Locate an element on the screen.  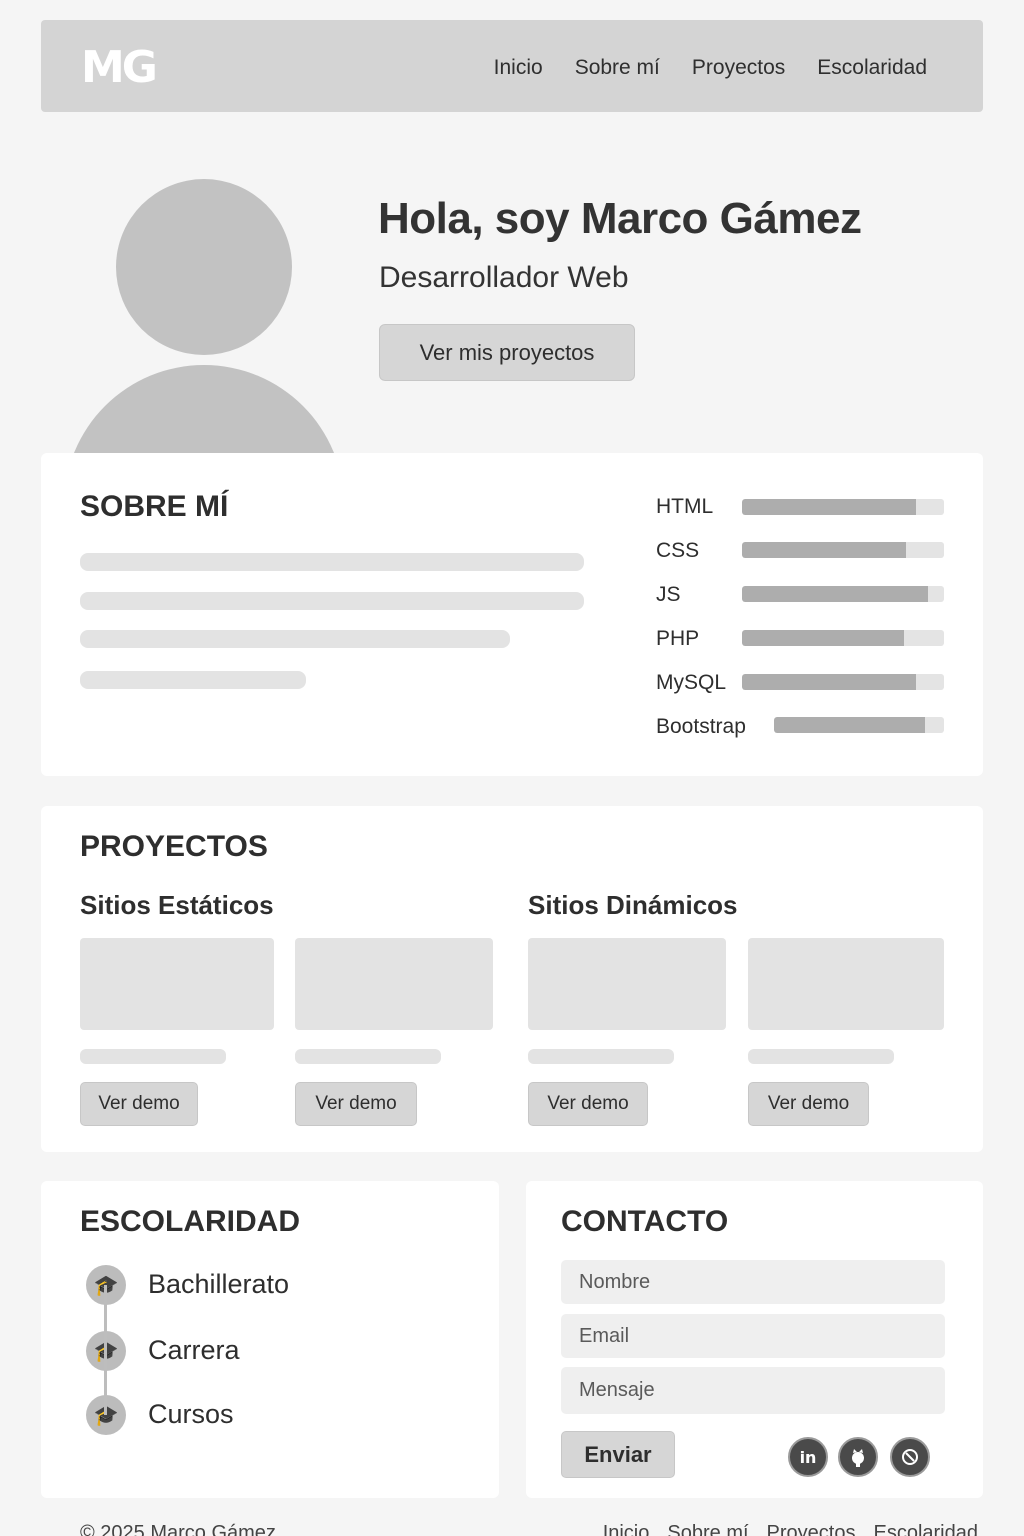
other-social-icon is located at coordinates (910, 1457).